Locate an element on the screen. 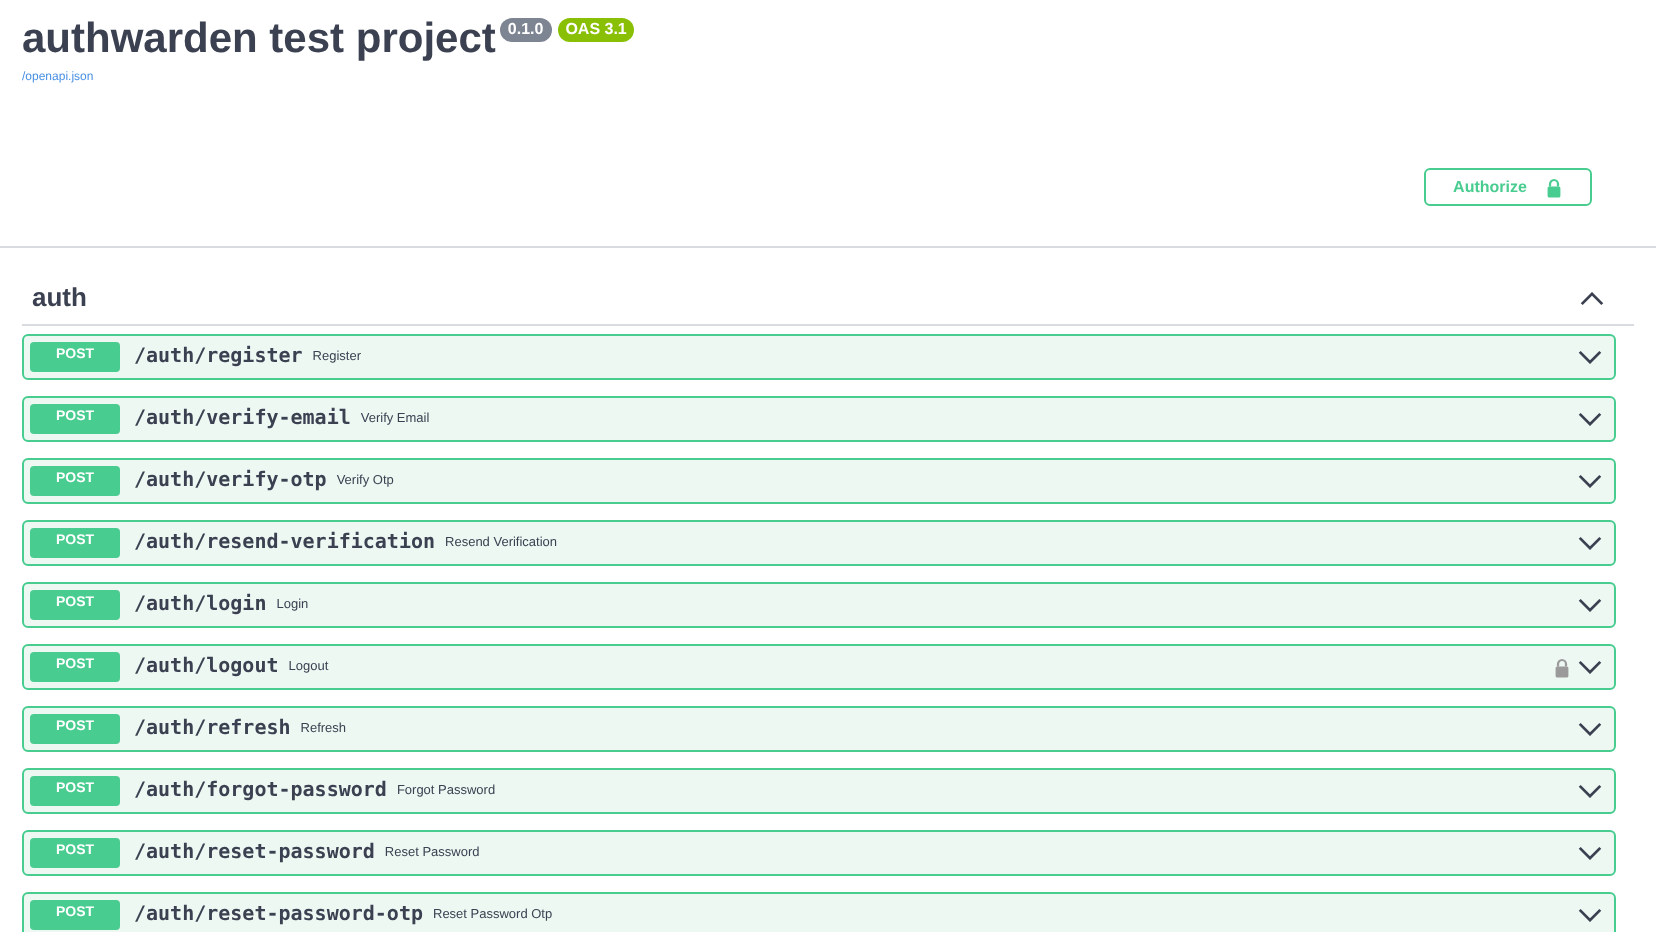  section-title: auth is located at coordinates (59, 298).